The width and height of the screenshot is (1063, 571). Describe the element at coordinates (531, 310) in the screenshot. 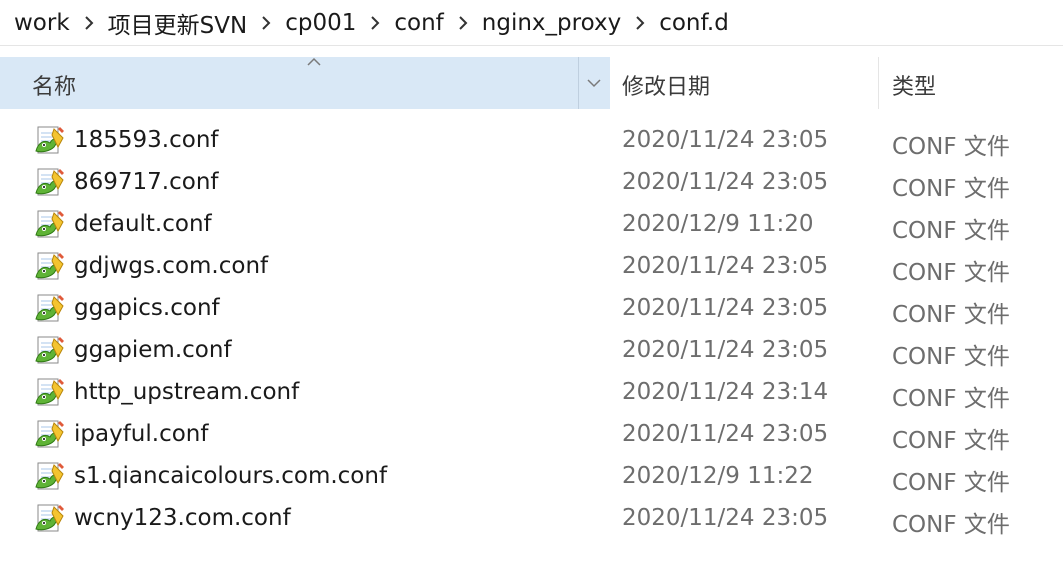

I see `file-row: ggapics.conf 2020/11/24 23:05 CONF 文件` at that location.